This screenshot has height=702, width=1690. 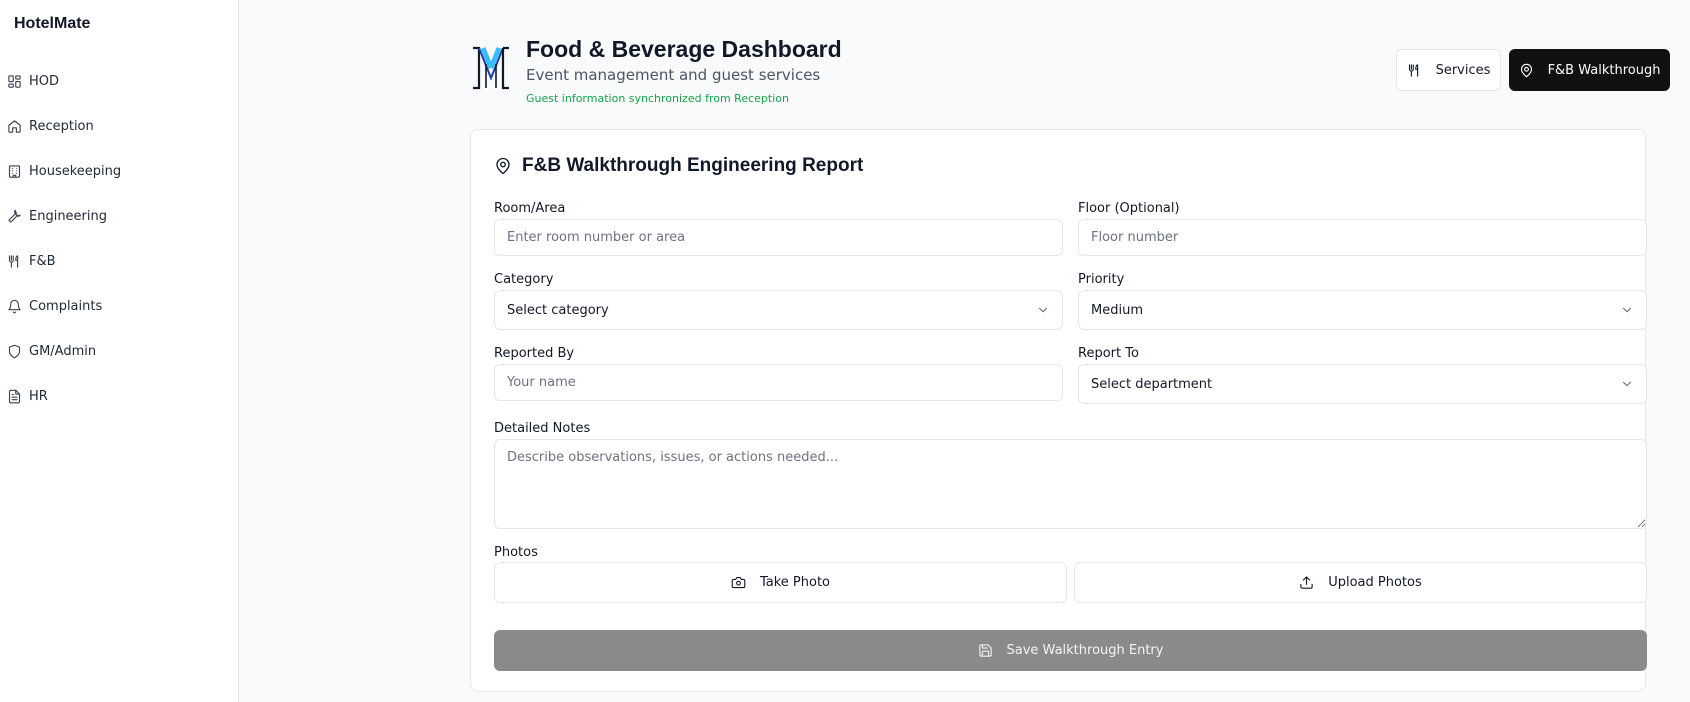 What do you see at coordinates (778, 310) in the screenshot?
I see `category-select: Select category` at bounding box center [778, 310].